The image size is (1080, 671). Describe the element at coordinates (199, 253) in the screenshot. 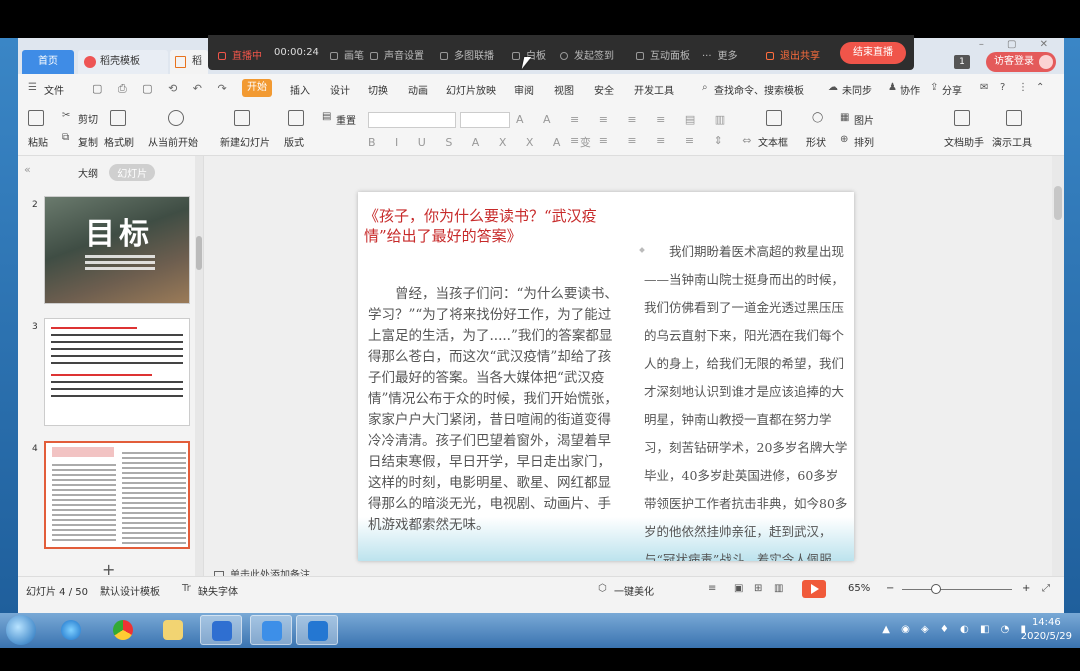

I see `scrollbar-thumb` at that location.